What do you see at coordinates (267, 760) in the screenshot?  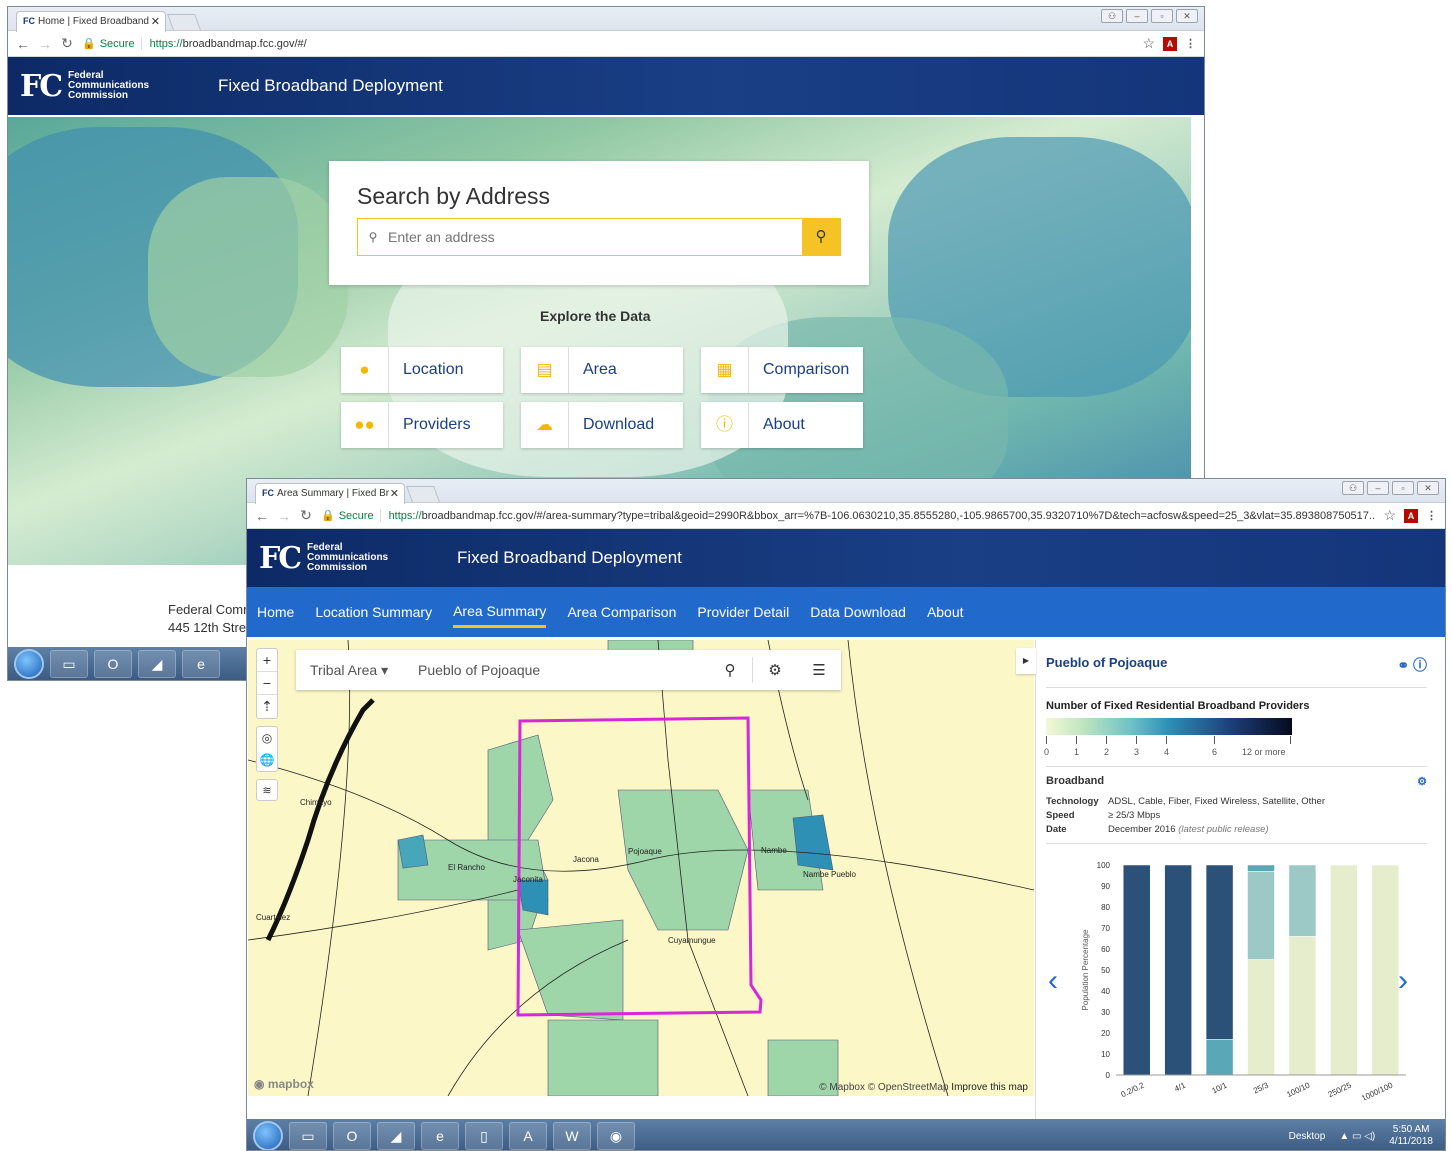 I see `globe-icon: 🌐` at bounding box center [267, 760].